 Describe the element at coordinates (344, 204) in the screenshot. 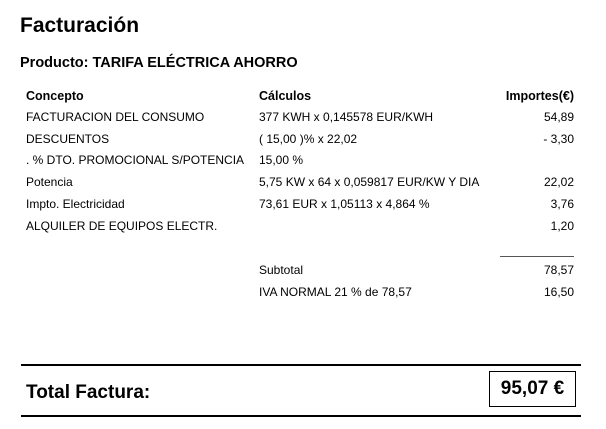

I see `row-calc: 73,61 EUR x 1,05113 x 4,864 %` at that location.